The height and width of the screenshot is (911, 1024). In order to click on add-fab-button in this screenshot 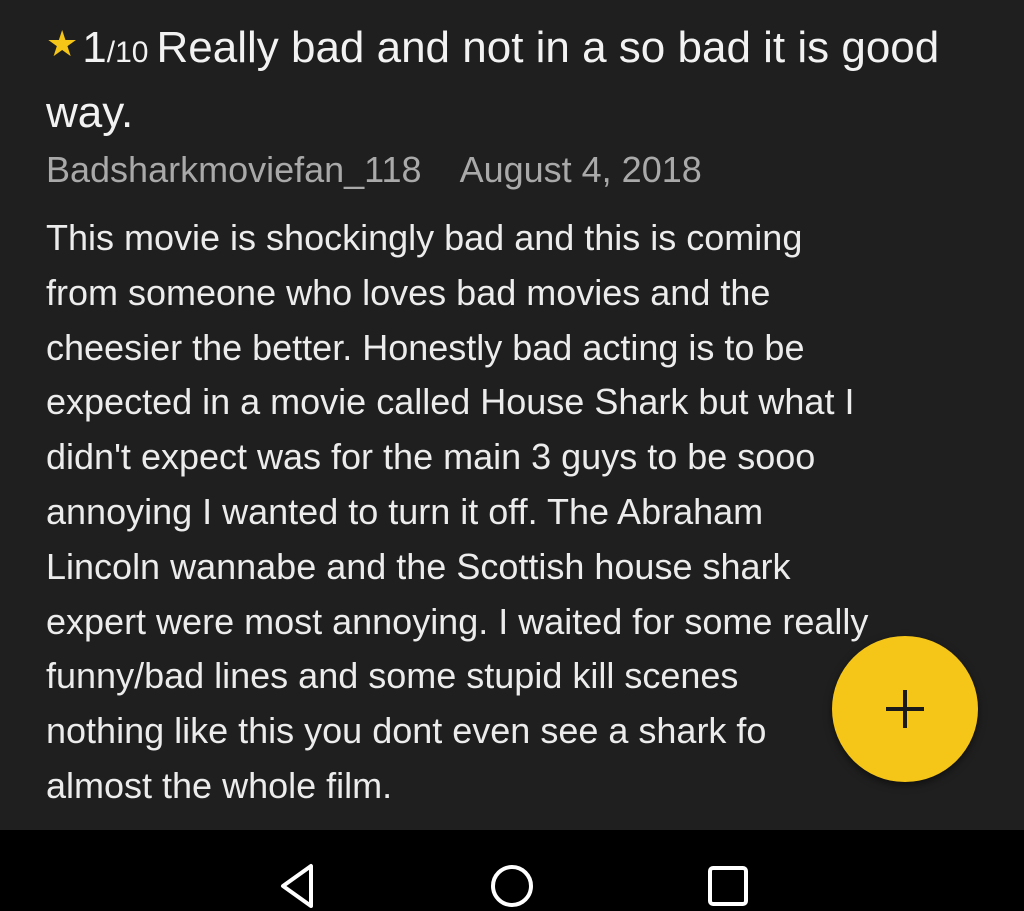, I will do `click(905, 709)`.